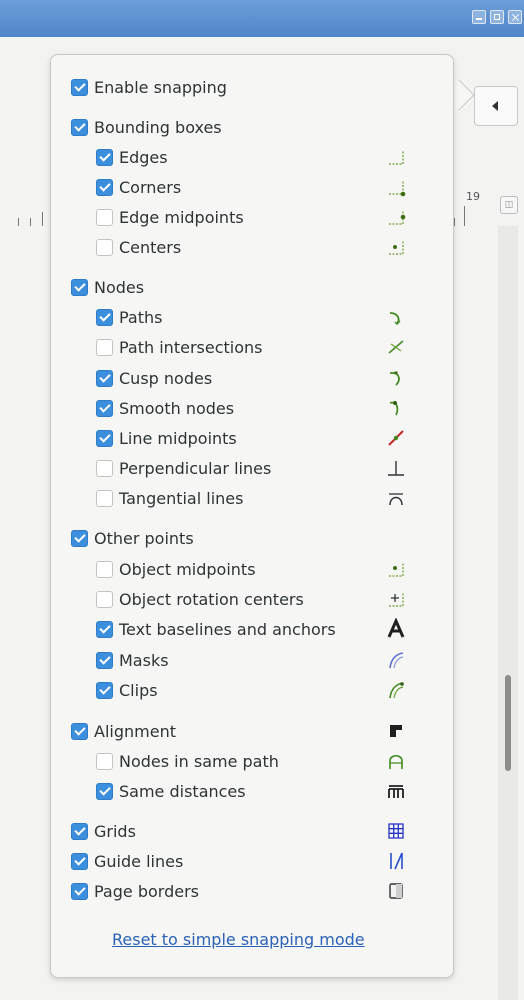  Describe the element at coordinates (104, 629) in the screenshot. I see `text-baselines-checkbox` at that location.